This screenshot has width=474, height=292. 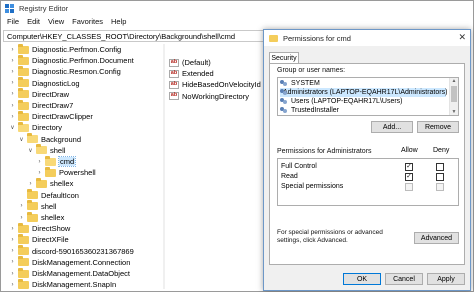 What do you see at coordinates (81, 262) in the screenshot?
I see `tree-item-label: DiskManagement.Connection` at bounding box center [81, 262].